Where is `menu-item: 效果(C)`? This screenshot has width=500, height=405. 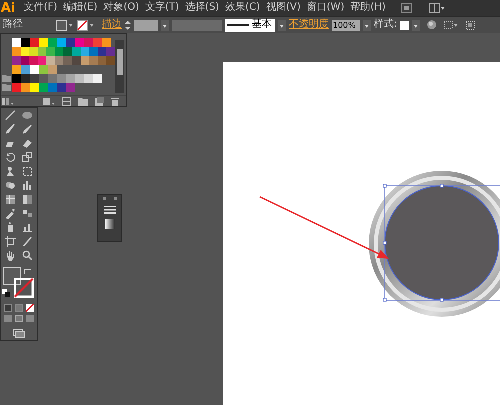
menu-item: 效果(C) is located at coordinates (242, 8).